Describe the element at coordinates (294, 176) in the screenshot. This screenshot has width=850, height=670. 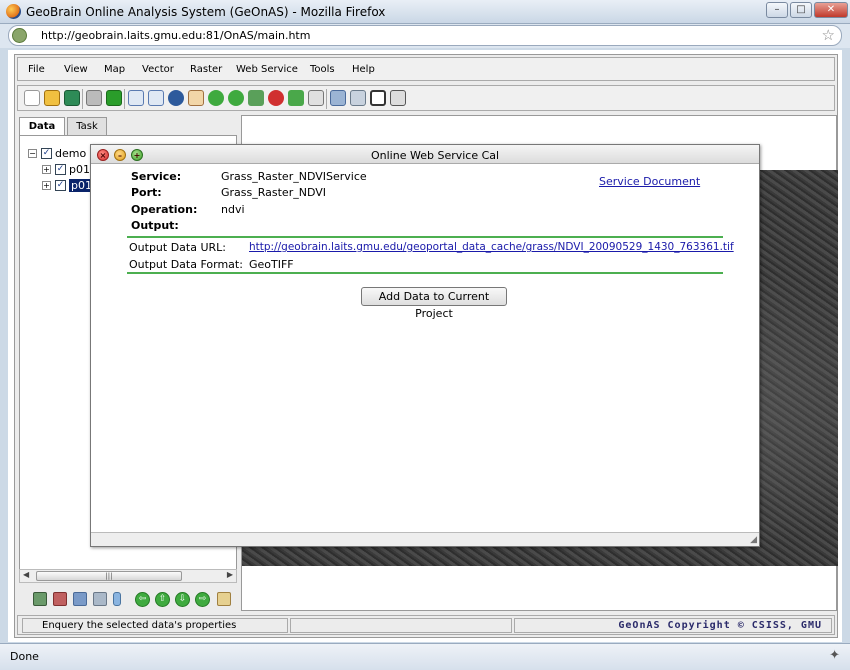
I see `service-value: Grass_Raster_NDVIService` at that location.